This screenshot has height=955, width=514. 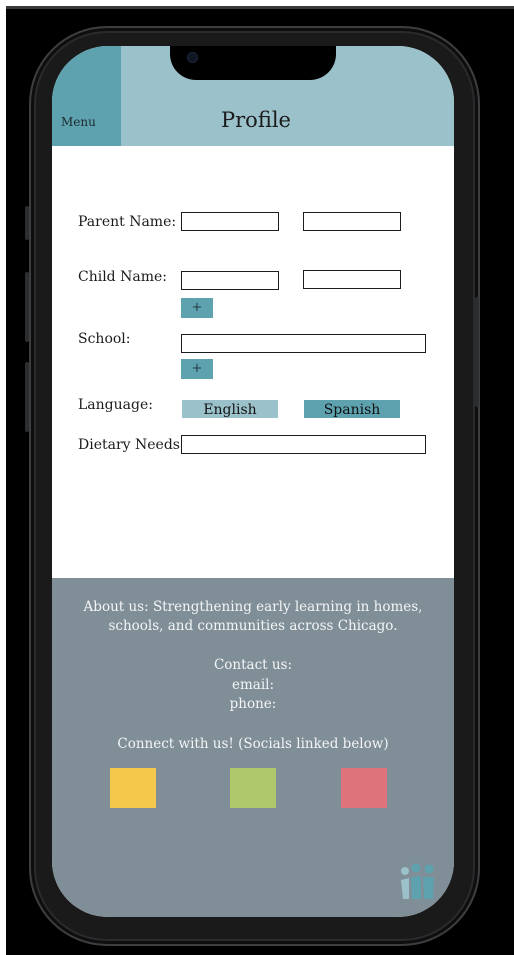 What do you see at coordinates (122, 277) in the screenshot?
I see `child-name-label: Child Name:` at bounding box center [122, 277].